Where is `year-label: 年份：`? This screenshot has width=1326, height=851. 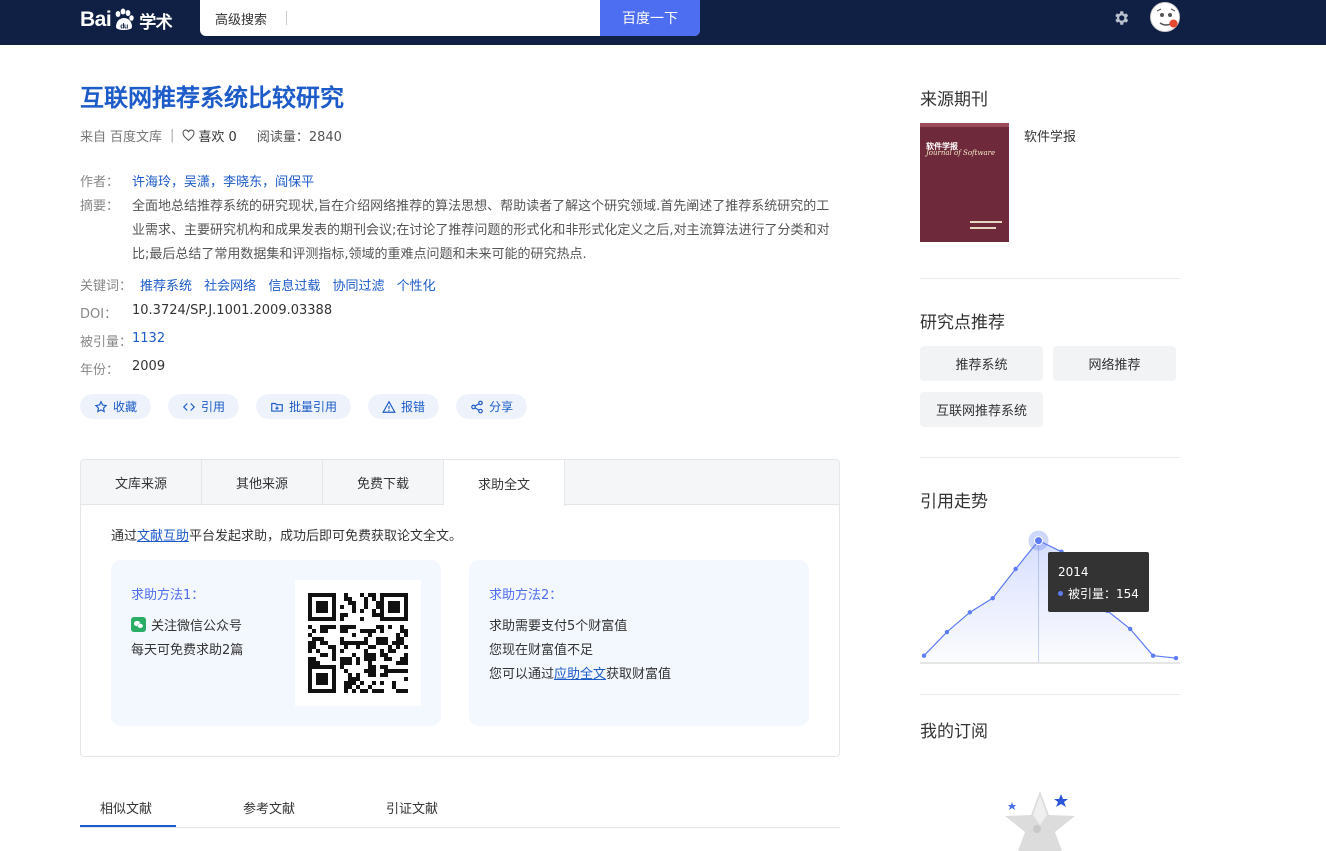 year-label: 年份： is located at coordinates (100, 370).